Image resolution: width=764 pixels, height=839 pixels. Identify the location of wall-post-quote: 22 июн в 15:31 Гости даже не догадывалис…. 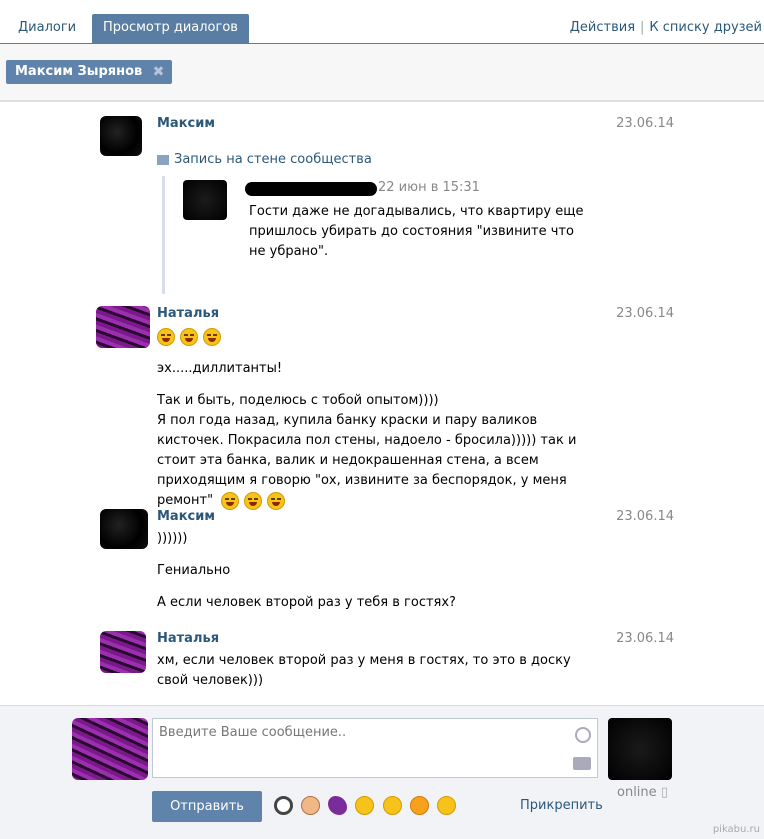
(378, 235).